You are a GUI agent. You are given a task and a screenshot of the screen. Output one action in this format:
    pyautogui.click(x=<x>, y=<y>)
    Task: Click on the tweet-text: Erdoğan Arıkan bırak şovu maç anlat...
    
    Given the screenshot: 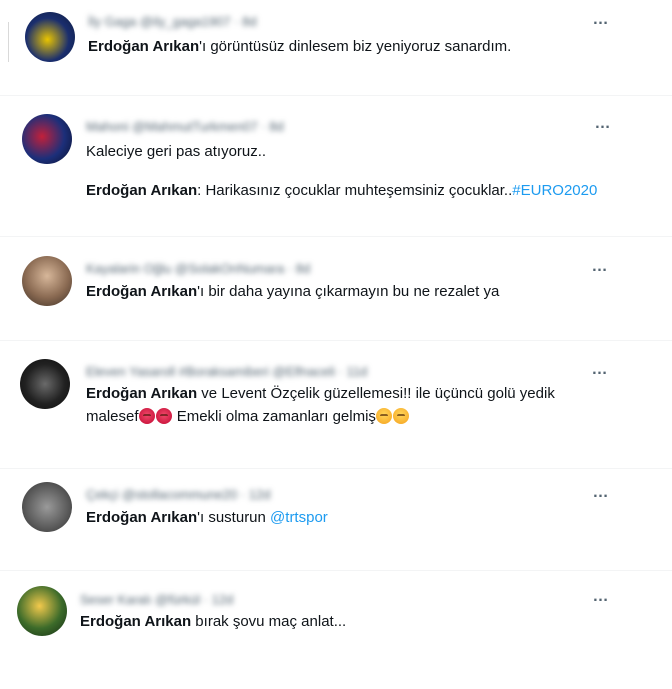 What is the action you would take?
    pyautogui.click(x=213, y=621)
    